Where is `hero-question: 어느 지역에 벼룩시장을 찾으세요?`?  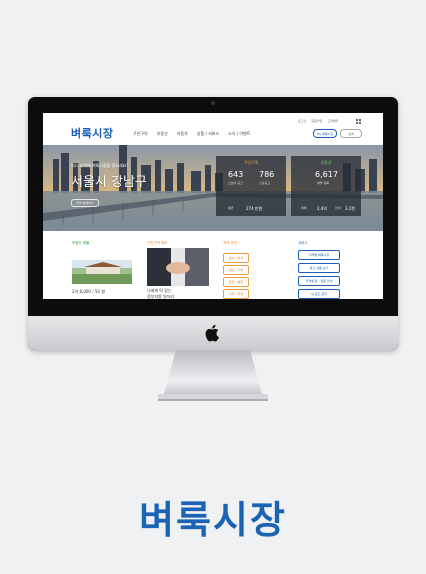 hero-question: 어느 지역에 벼룩시장을 찾으세요? is located at coordinates (100, 165).